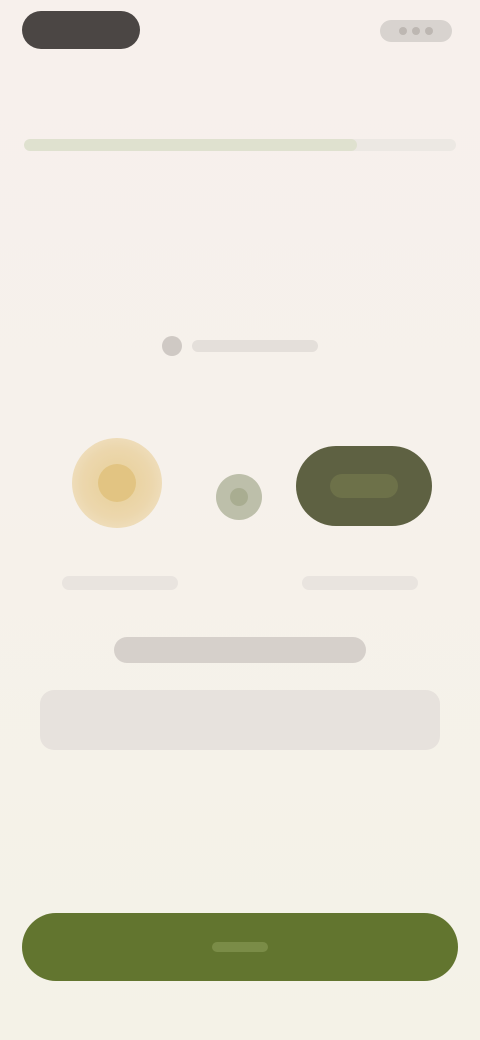 Image resolution: width=480 pixels, height=1040 pixels. Describe the element at coordinates (172, 346) in the screenshot. I see `link-icon` at that location.